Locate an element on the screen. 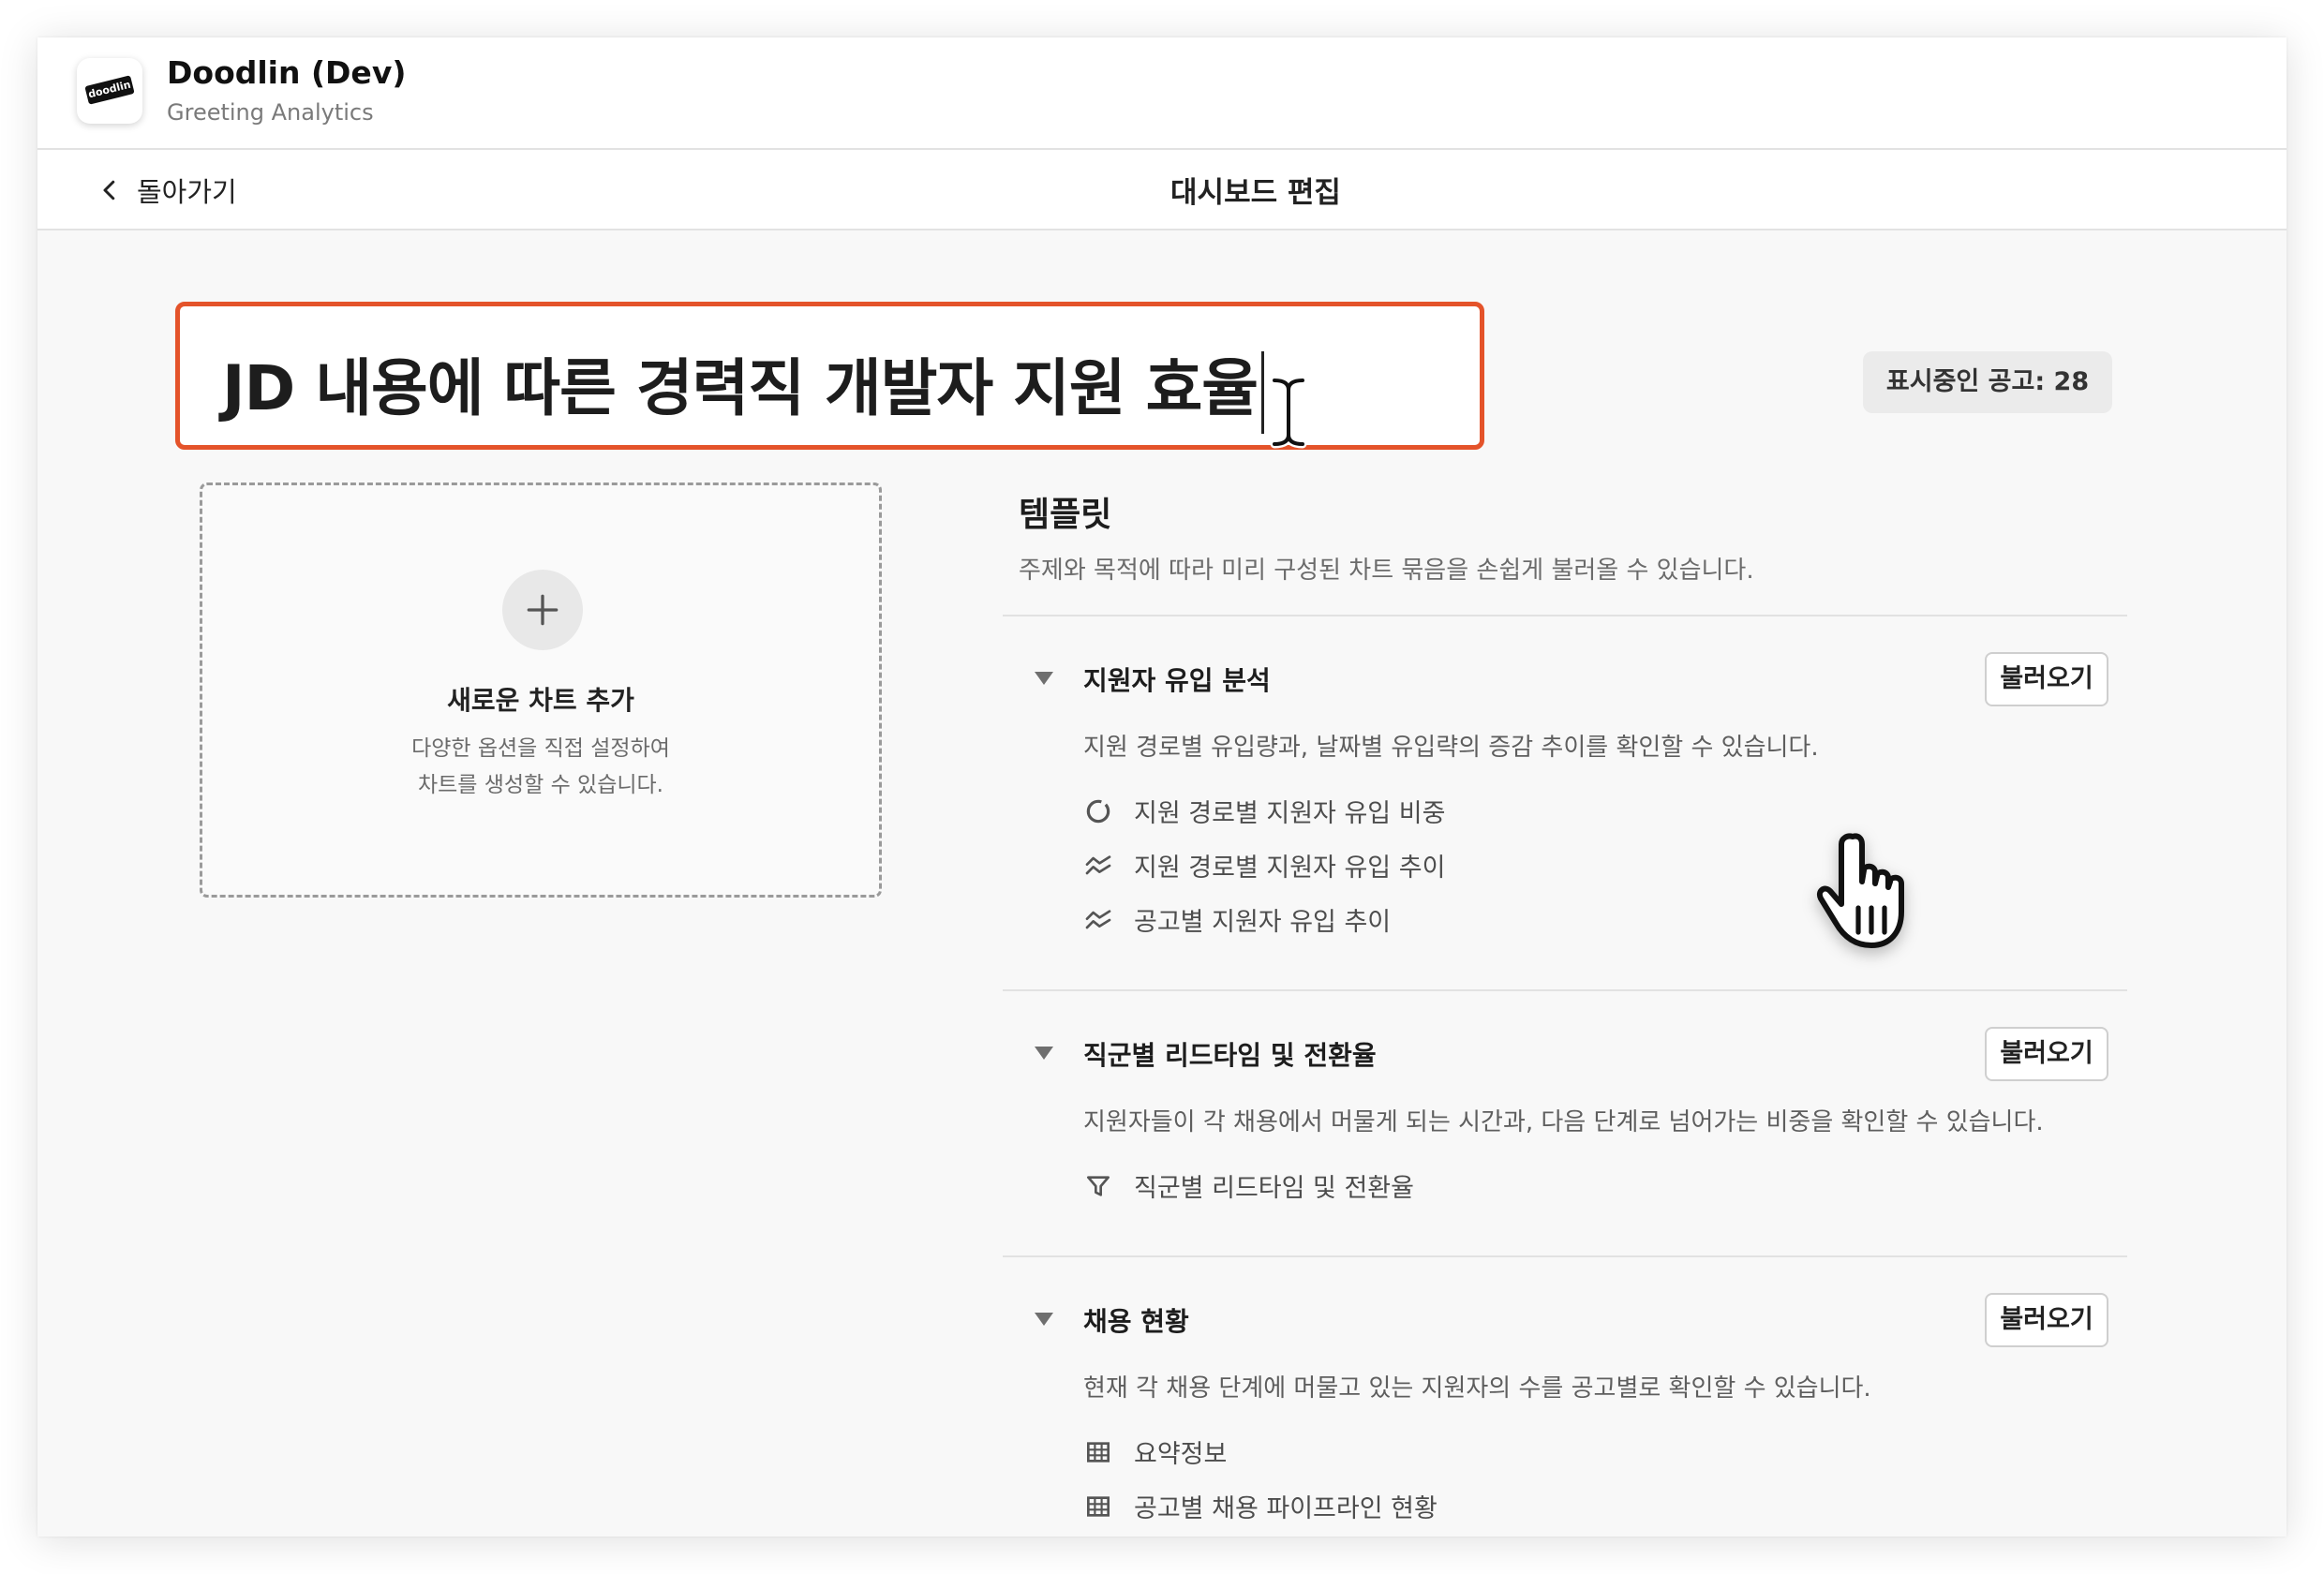 This screenshot has height=1574, width=2324. template-chart-label: 직군별 리드타임 및 전환율 is located at coordinates (1274, 1188).